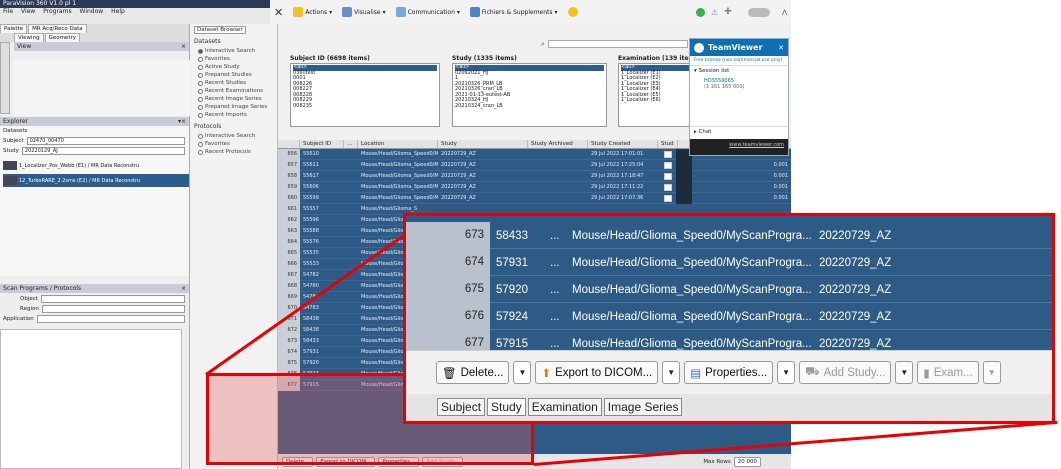  I want to click on tab-geometry: Geometry, so click(62, 37).